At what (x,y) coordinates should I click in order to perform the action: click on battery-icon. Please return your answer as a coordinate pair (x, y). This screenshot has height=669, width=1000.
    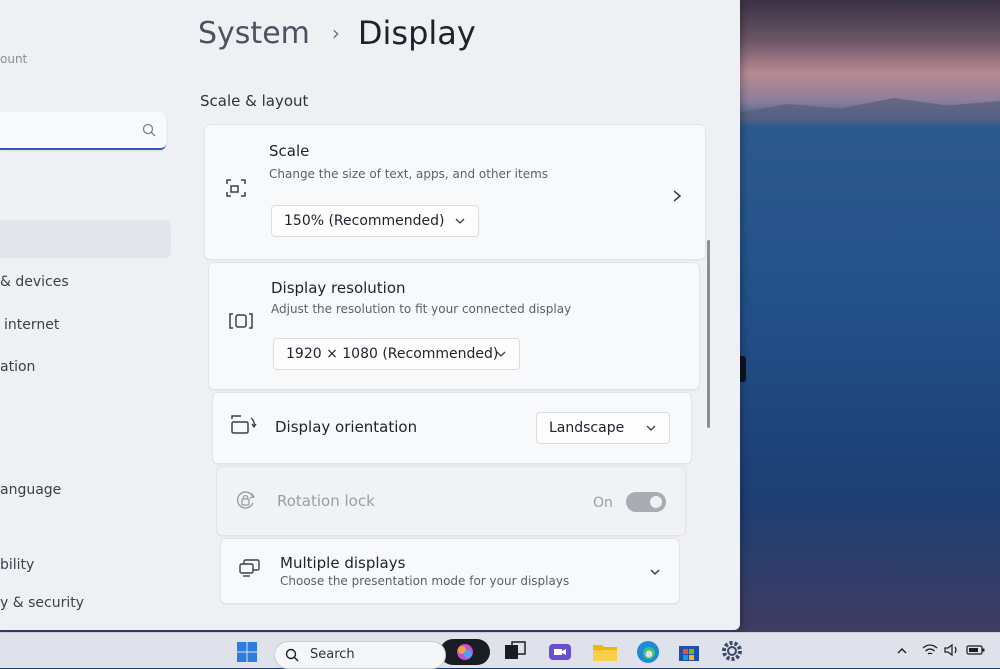
    Looking at the image, I should click on (976, 650).